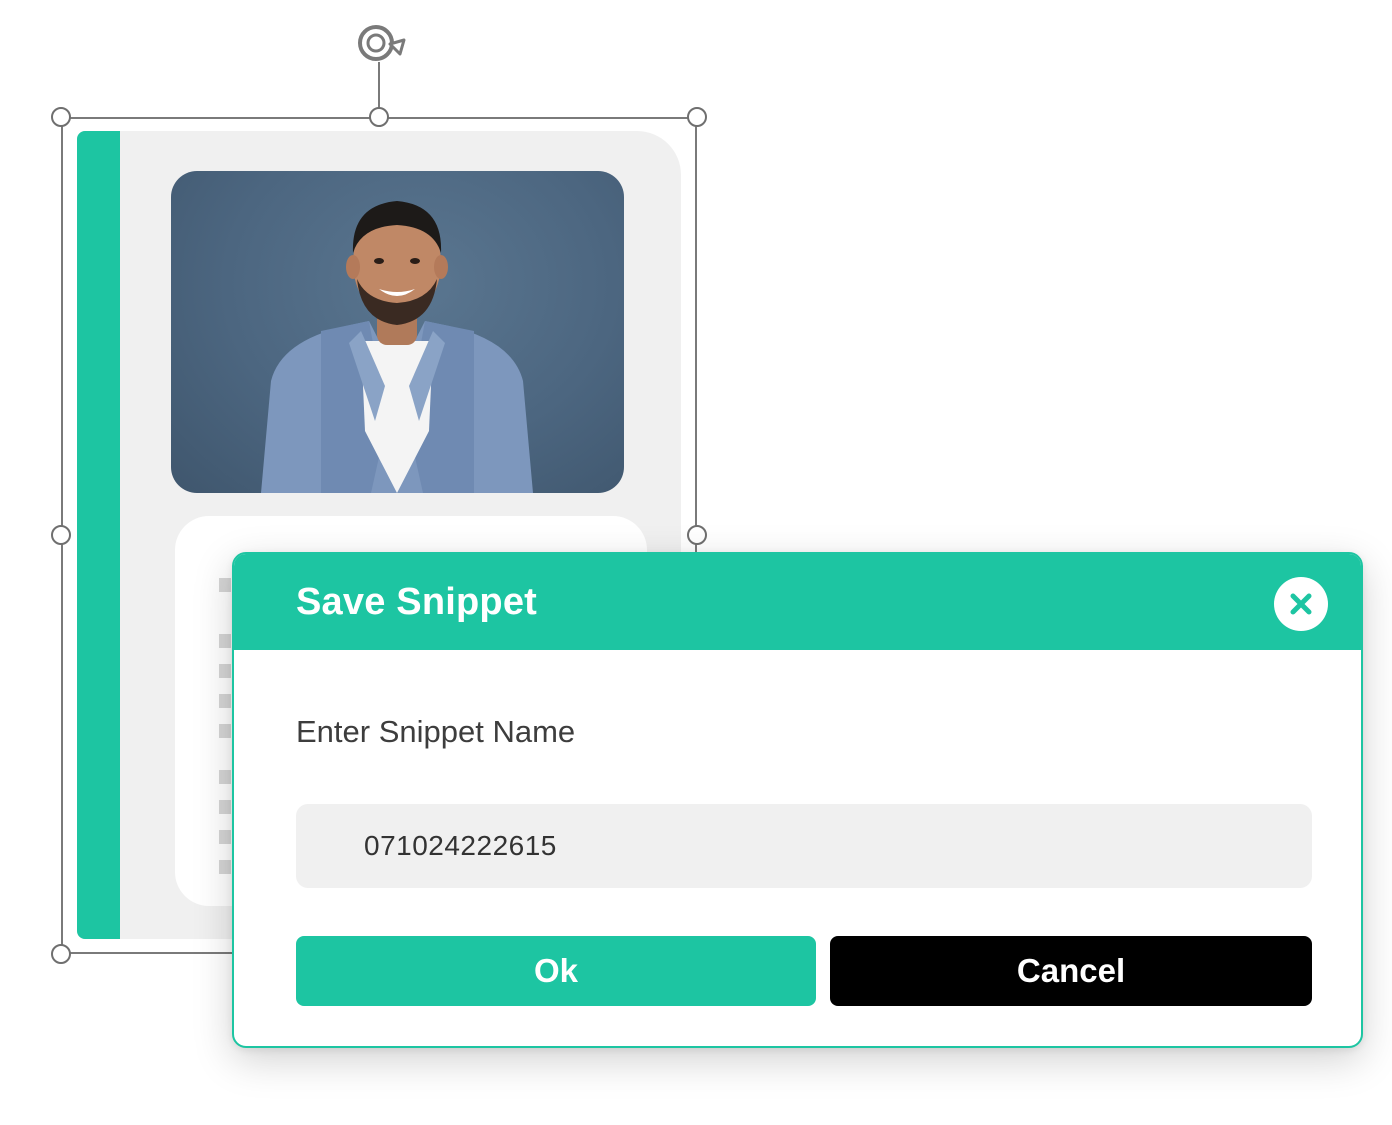 Image resolution: width=1392 pixels, height=1125 pixels. I want to click on cancel-button: Cancel, so click(1071, 971).